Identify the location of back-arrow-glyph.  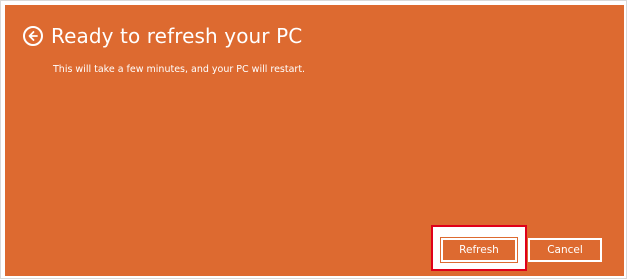
(33, 36).